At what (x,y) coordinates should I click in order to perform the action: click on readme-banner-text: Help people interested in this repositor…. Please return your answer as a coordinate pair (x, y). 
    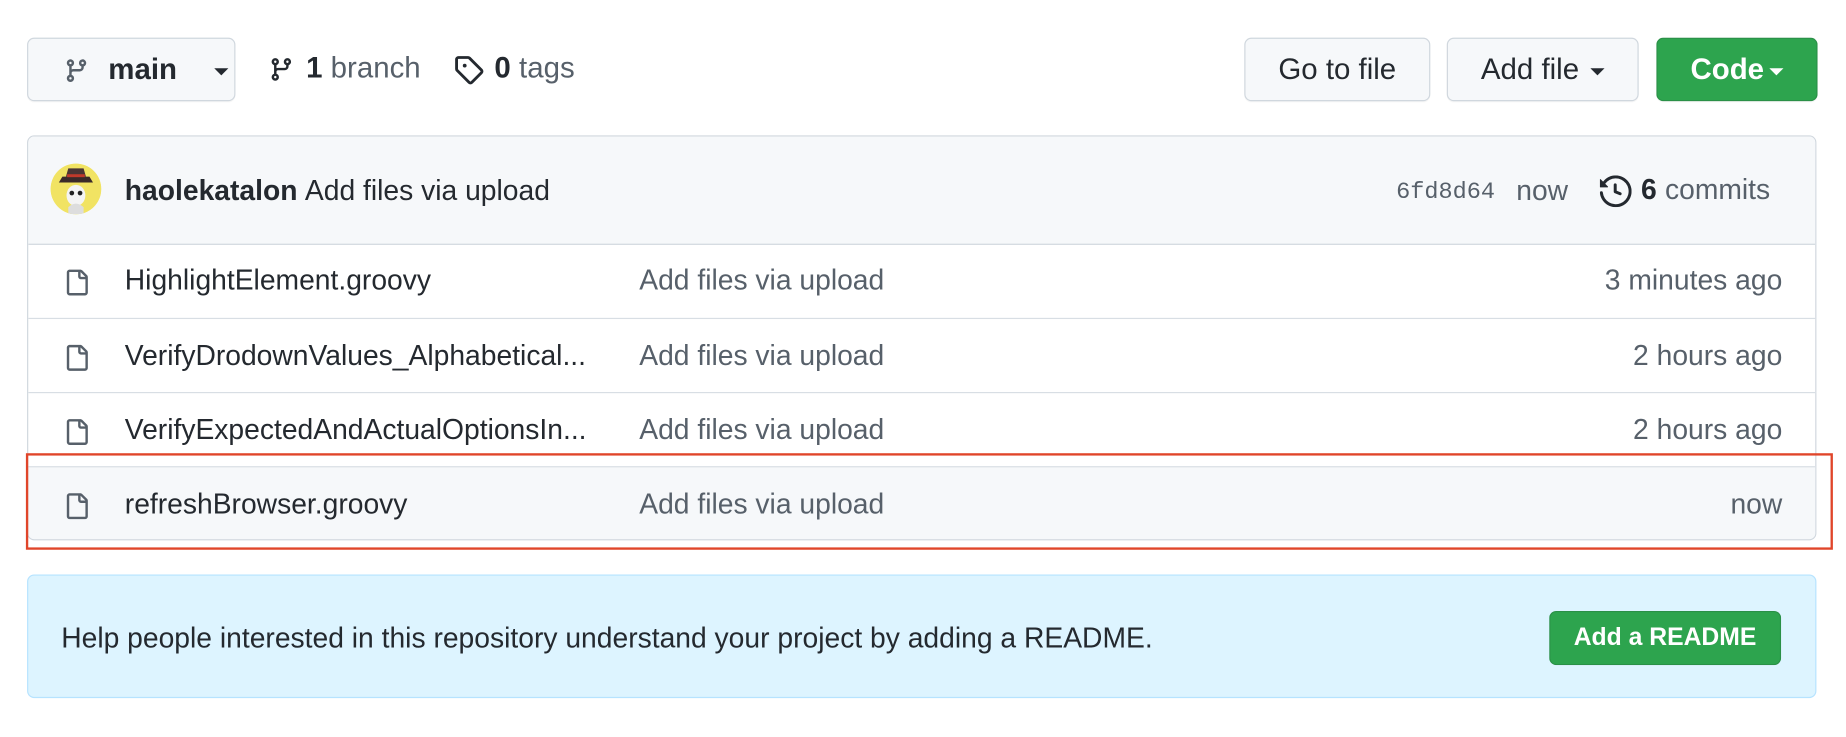
    Looking at the image, I should click on (607, 638).